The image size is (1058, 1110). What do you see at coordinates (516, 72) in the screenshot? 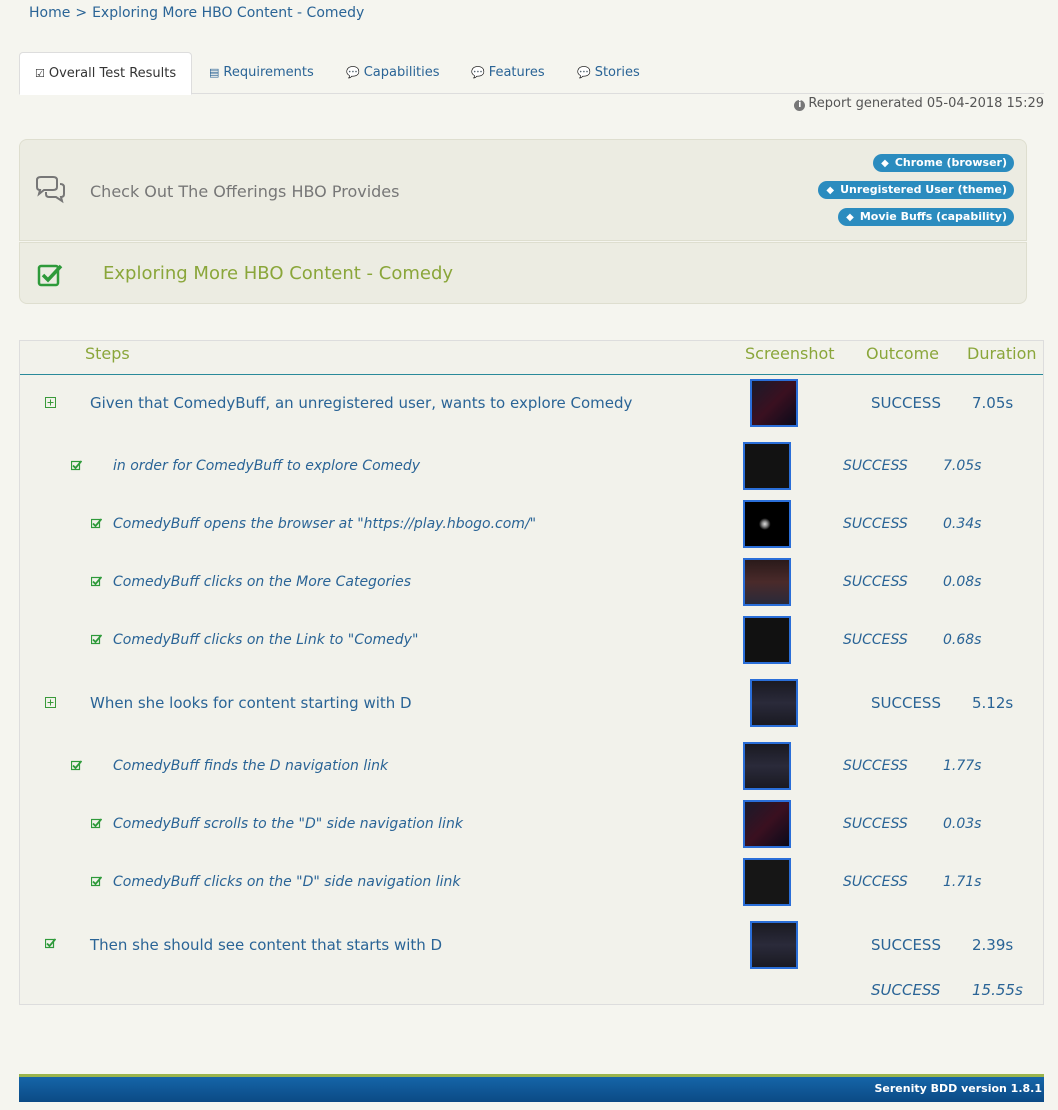
I see `tab-label: Features` at bounding box center [516, 72].